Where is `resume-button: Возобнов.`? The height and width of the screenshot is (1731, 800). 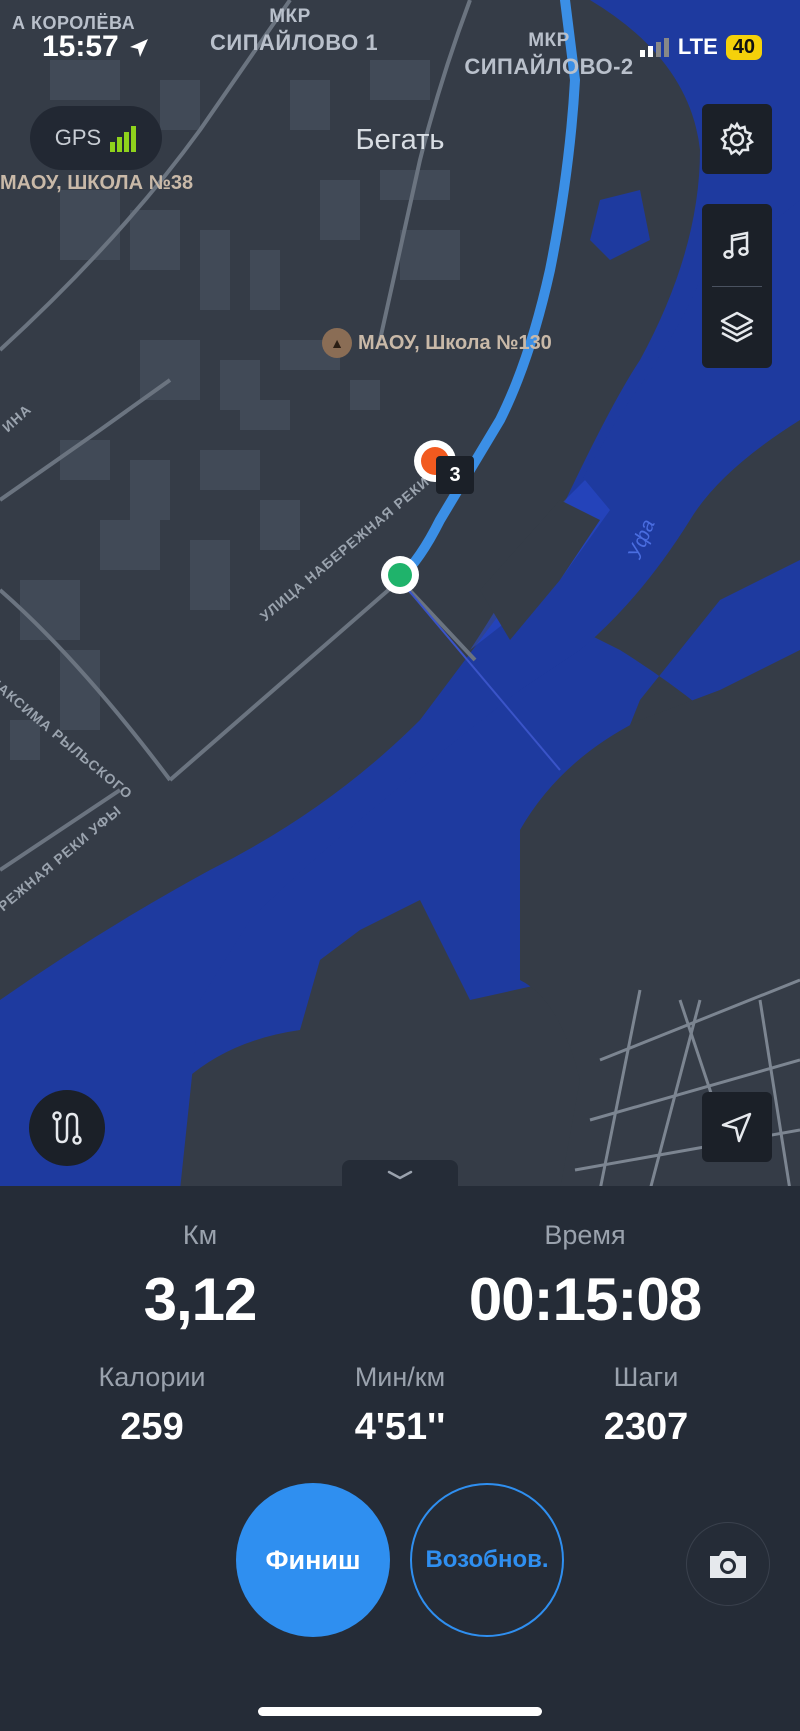 resume-button: Возобнов. is located at coordinates (487, 1560).